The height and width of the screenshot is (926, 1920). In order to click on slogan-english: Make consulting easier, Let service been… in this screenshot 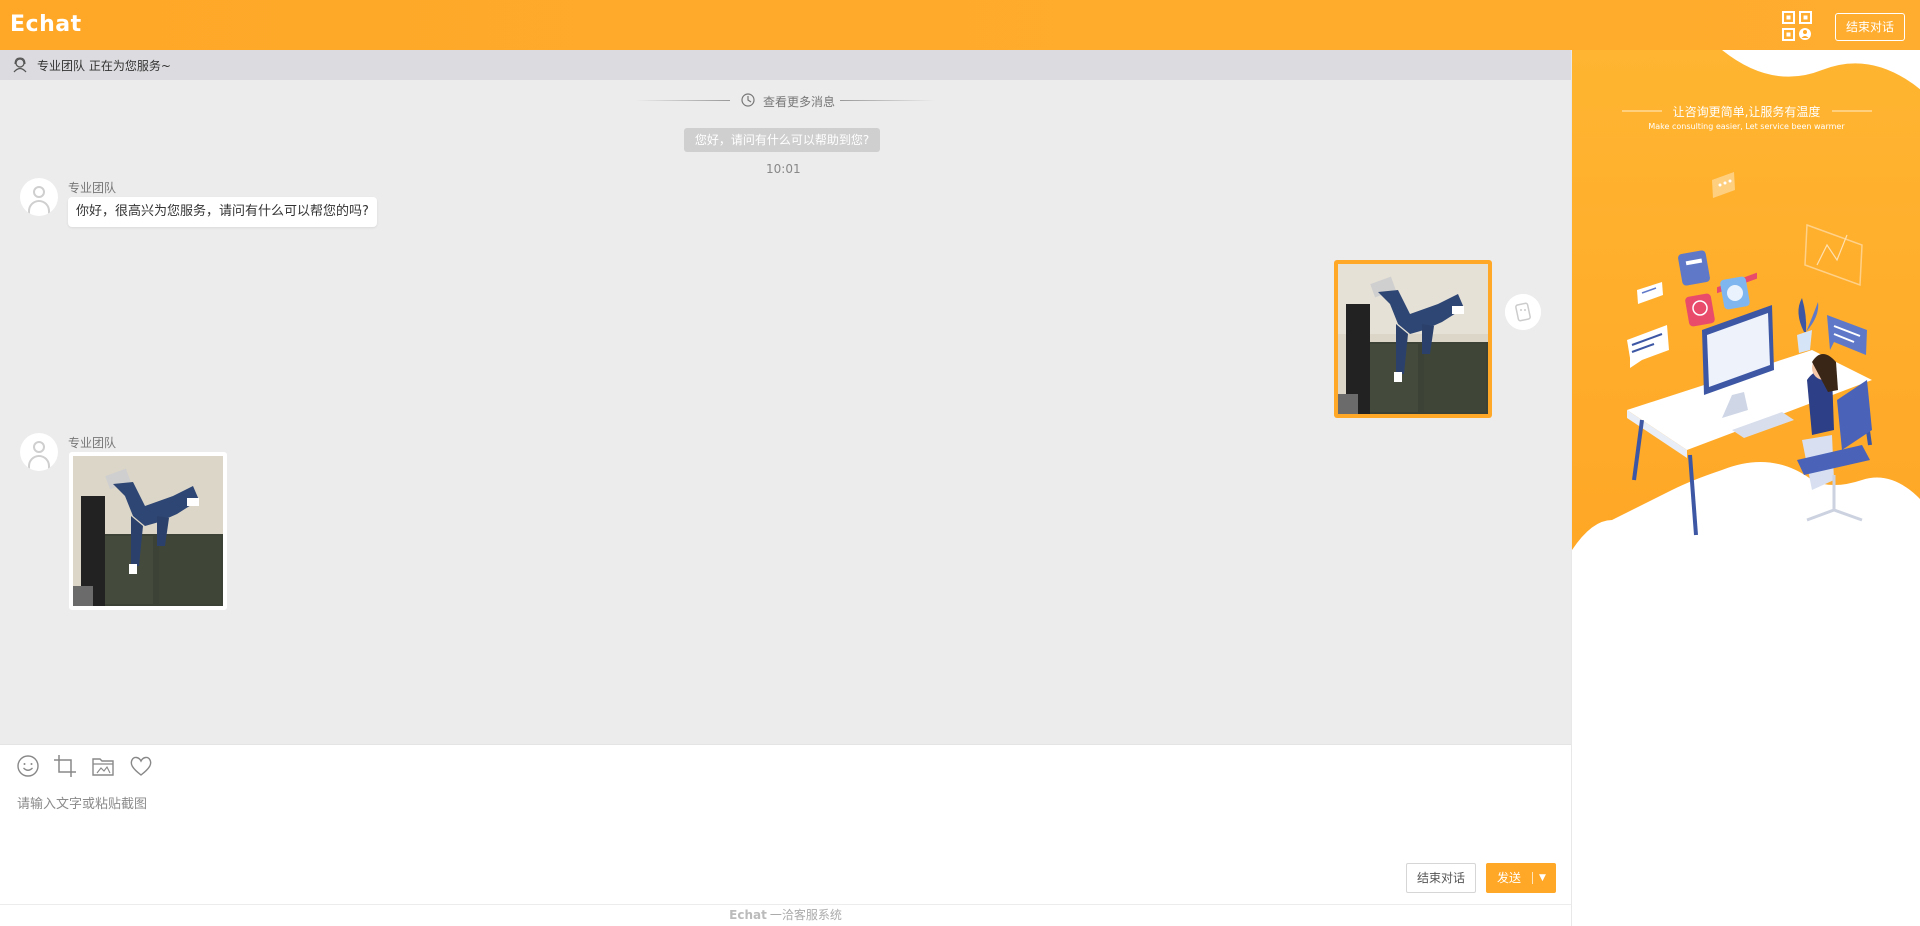, I will do `click(1746, 126)`.